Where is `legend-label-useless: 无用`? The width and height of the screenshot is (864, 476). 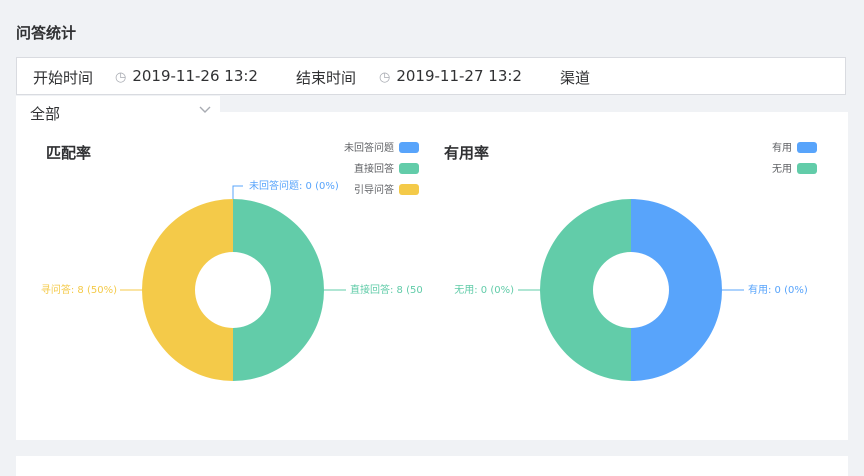 legend-label-useless: 无用 is located at coordinates (782, 169).